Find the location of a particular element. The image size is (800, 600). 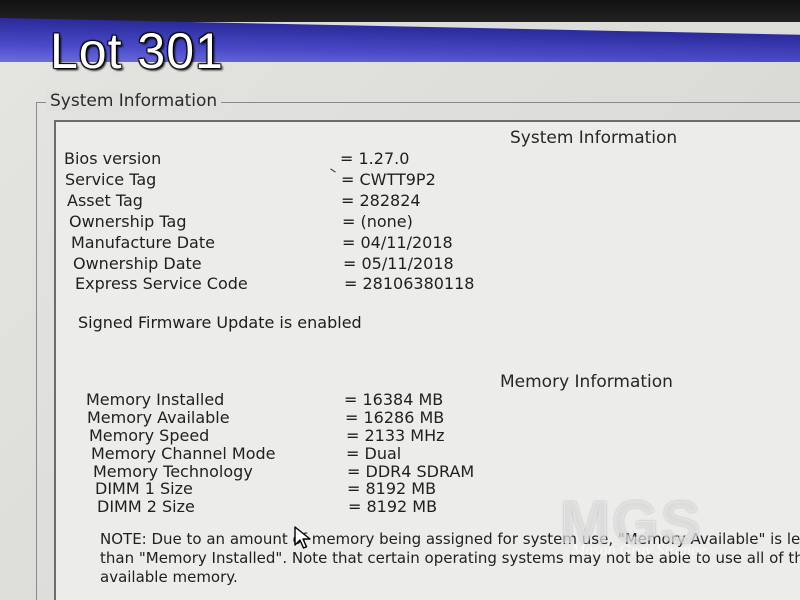

info-label: Ownership Date is located at coordinates (137, 263).